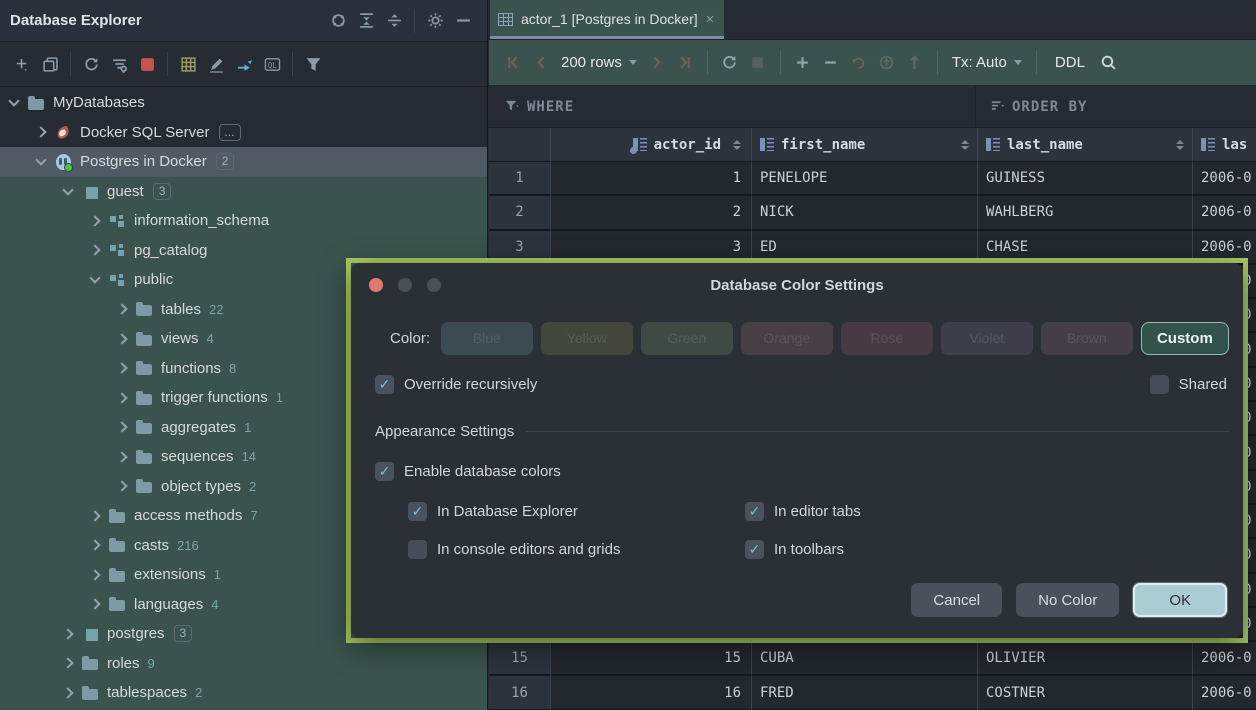  I want to click on color-swatch-green: Green, so click(686, 338).